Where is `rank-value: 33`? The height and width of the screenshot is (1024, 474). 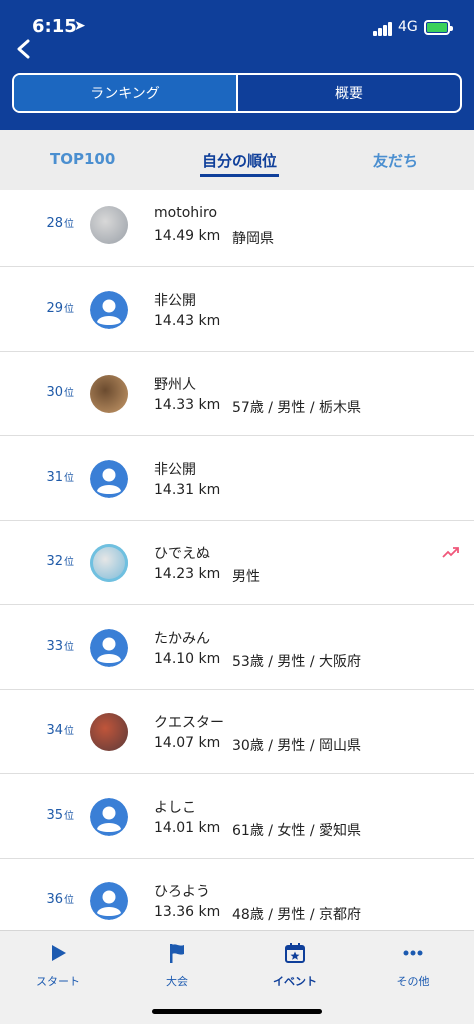 rank-value: 33 is located at coordinates (54, 646).